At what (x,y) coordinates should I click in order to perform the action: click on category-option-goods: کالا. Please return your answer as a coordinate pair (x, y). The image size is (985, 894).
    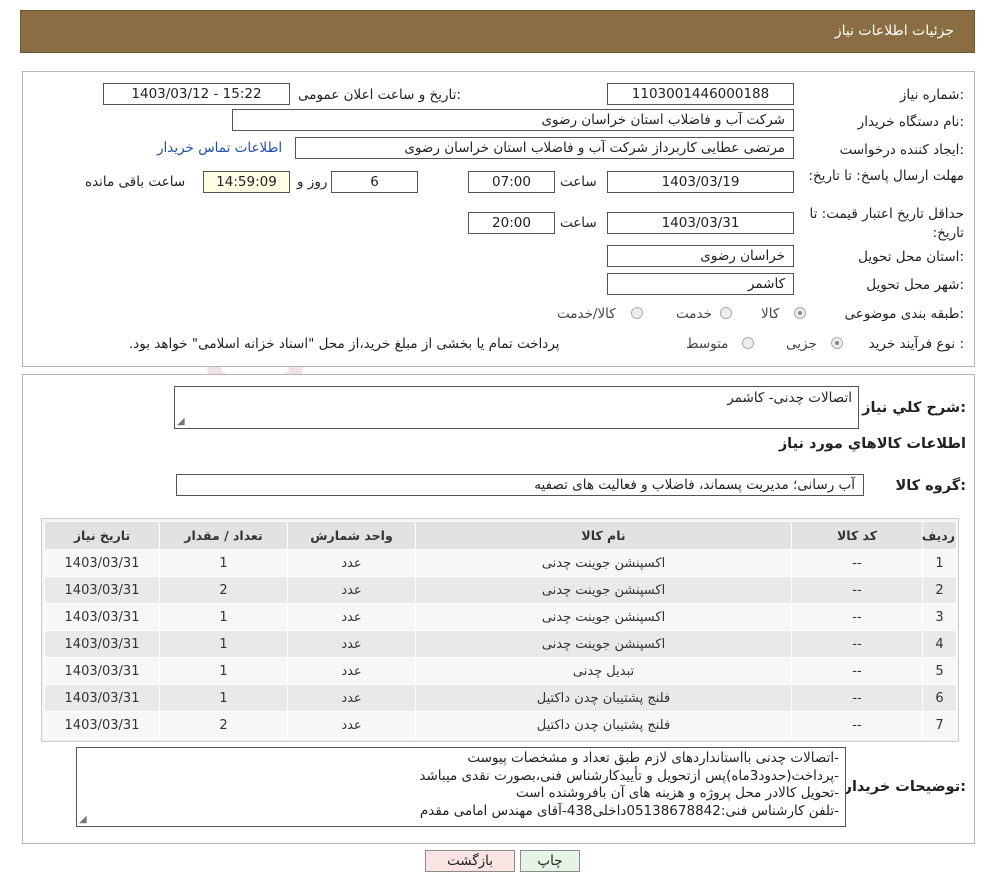
    Looking at the image, I should click on (770, 314).